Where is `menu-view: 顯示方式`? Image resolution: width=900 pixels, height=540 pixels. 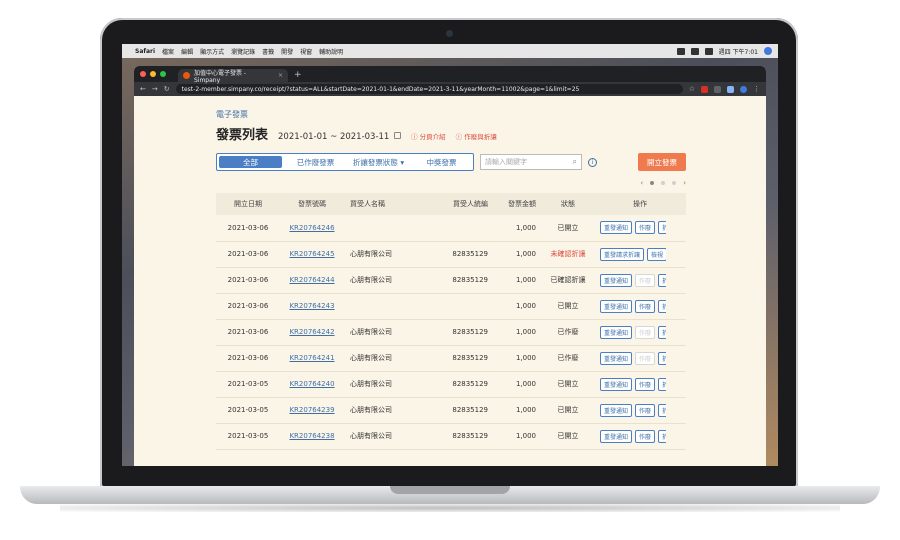
menu-view: 顯示方式 is located at coordinates (212, 51).